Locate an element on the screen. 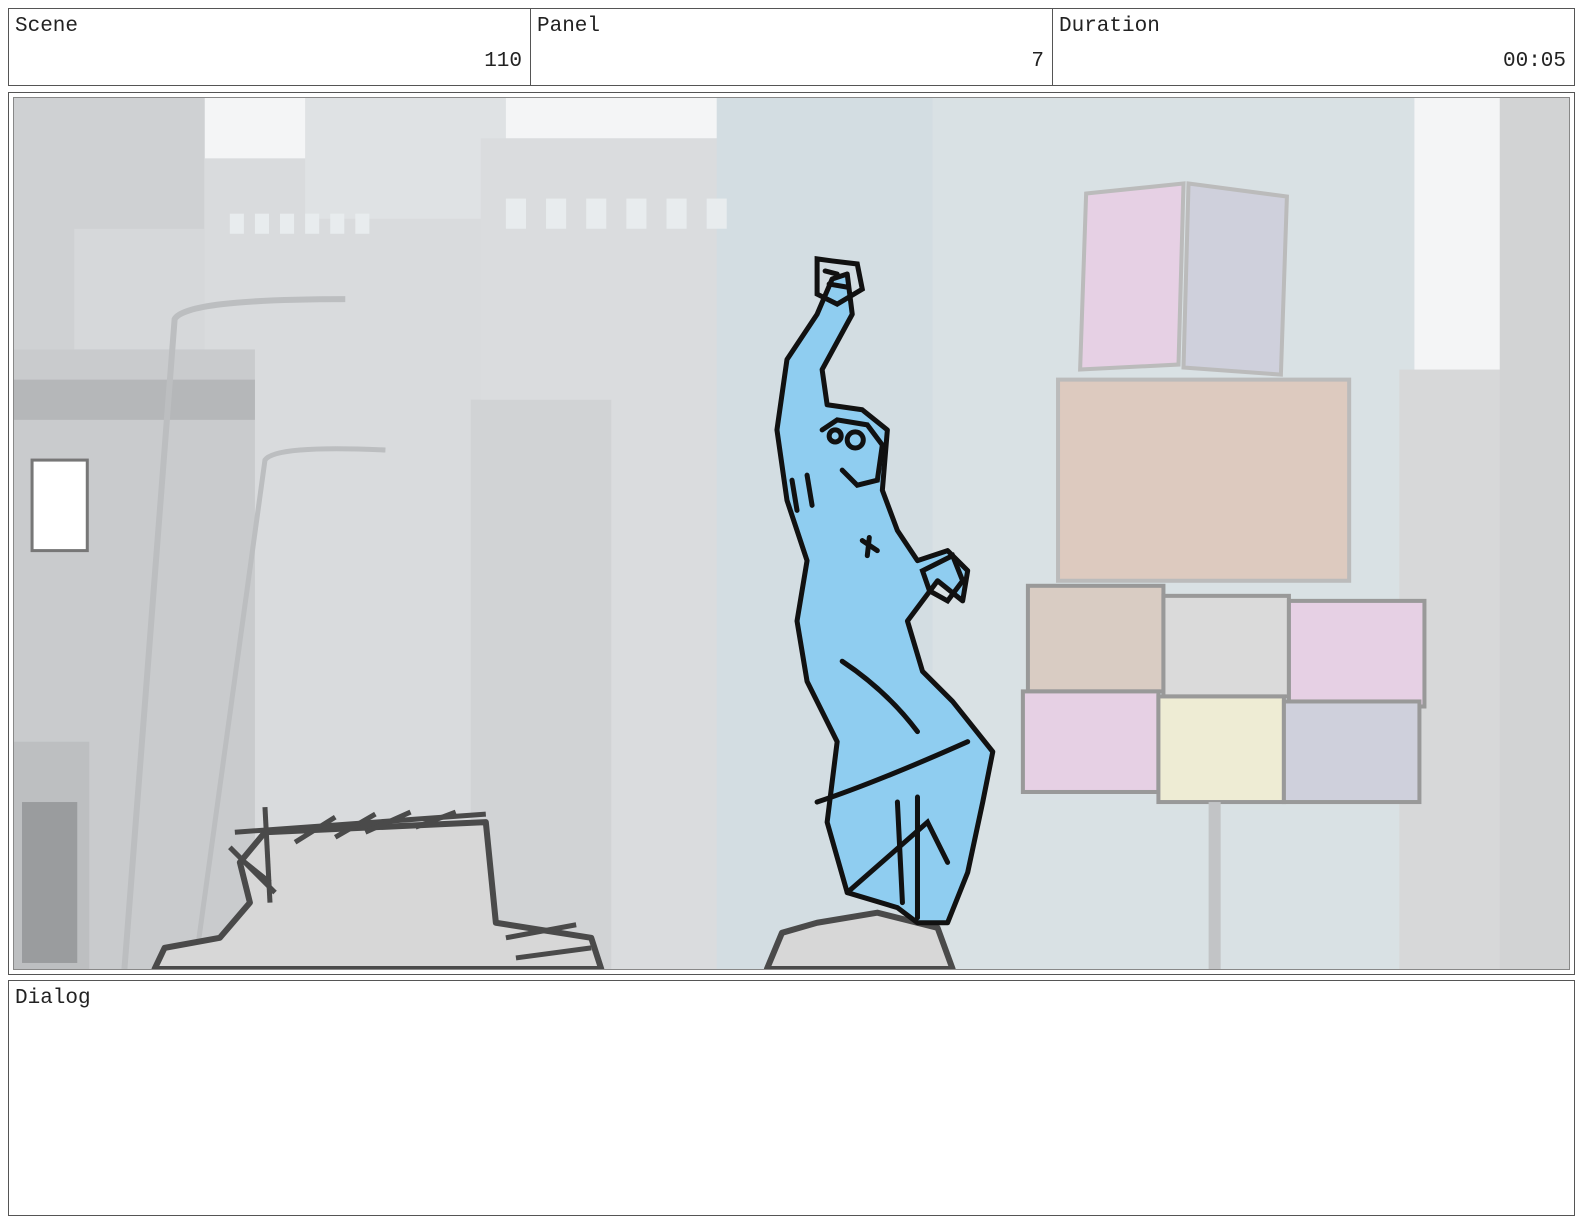 The height and width of the screenshot is (1224, 1584). panel-value: 7 is located at coordinates (1037, 61).